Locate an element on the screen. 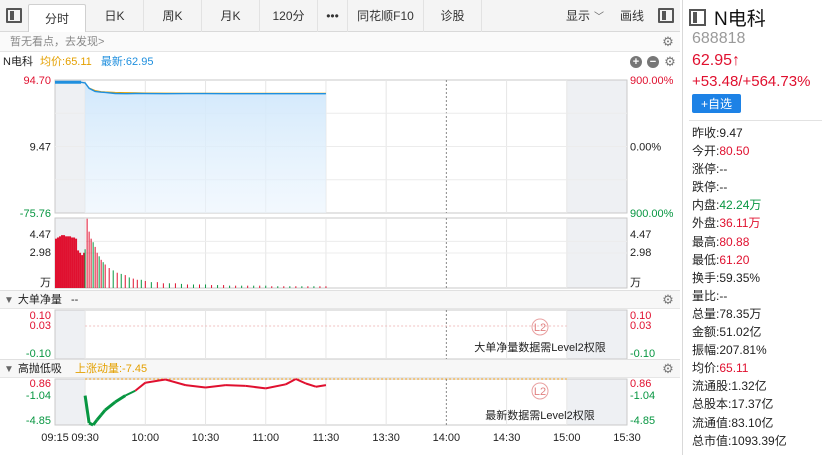 The width and height of the screenshot is (822, 455). level2-message: 大单净量数据需Level2权限 is located at coordinates (539, 347).